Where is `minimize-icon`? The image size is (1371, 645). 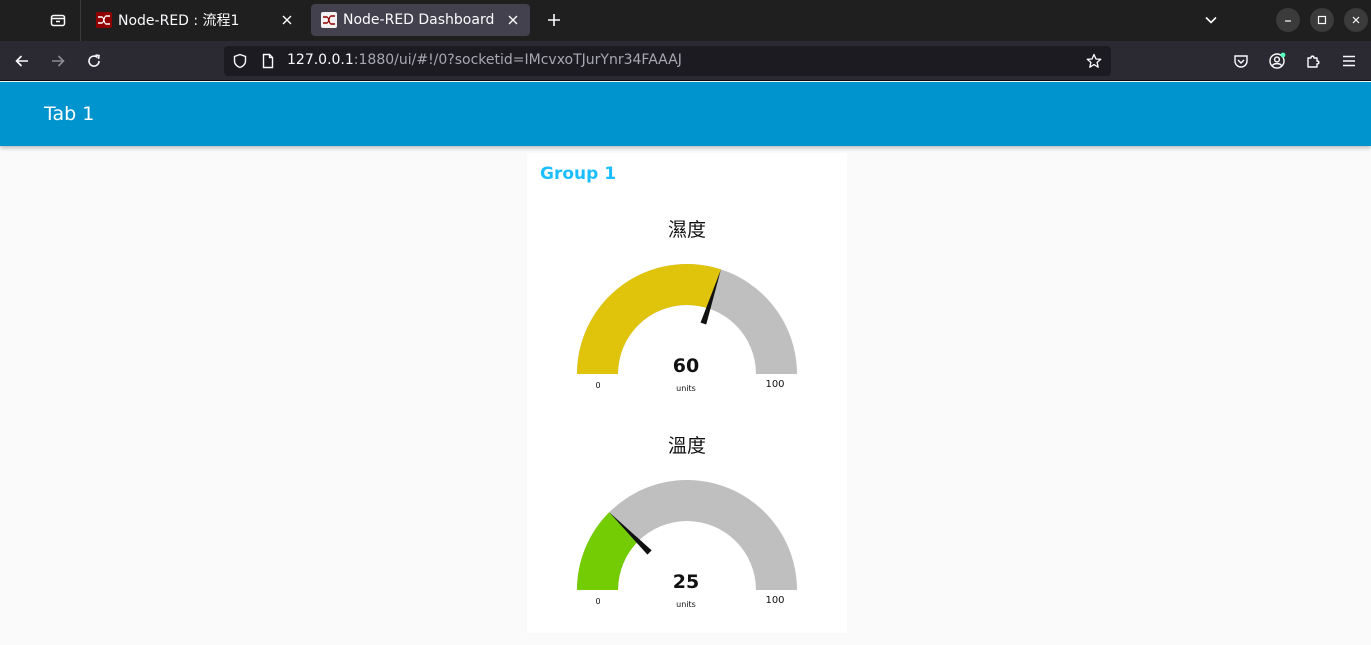 minimize-icon is located at coordinates (1288, 21).